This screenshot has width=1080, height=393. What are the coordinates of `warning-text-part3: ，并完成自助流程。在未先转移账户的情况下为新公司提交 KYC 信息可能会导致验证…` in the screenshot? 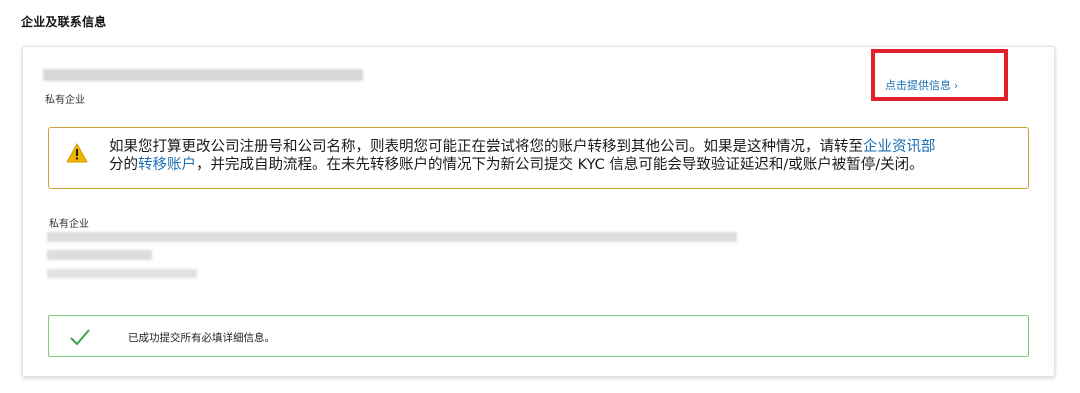 It's located at (560, 165).